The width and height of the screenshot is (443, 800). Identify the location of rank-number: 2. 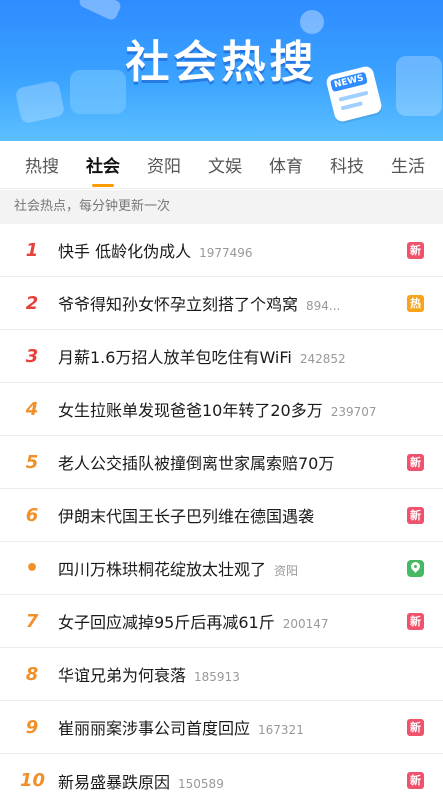
(32, 303).